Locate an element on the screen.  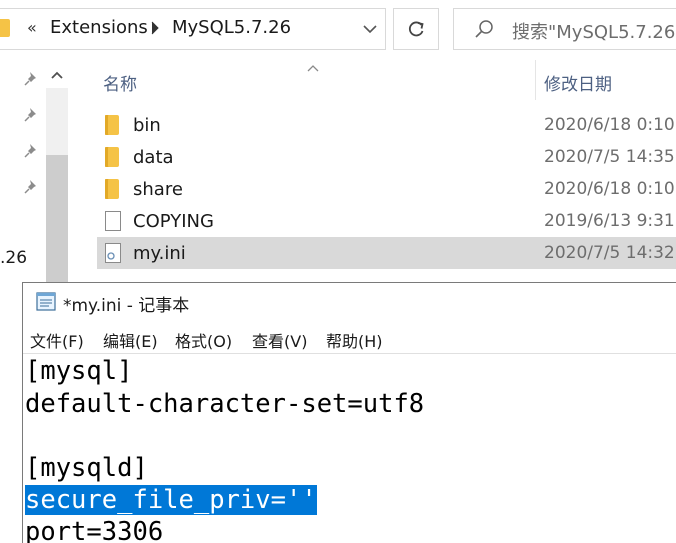
sort-ascending-icon is located at coordinates (313, 65).